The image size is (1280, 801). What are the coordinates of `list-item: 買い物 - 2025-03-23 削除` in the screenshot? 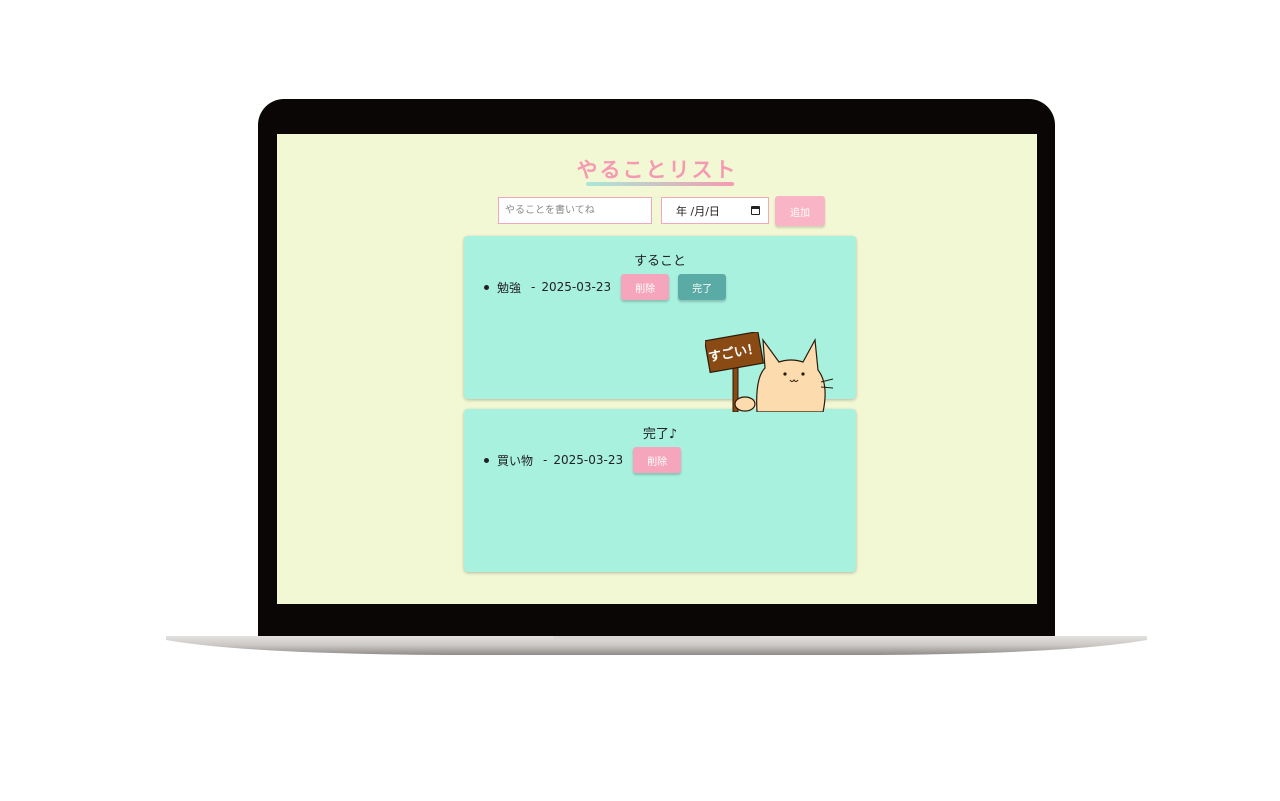 It's located at (583, 460).